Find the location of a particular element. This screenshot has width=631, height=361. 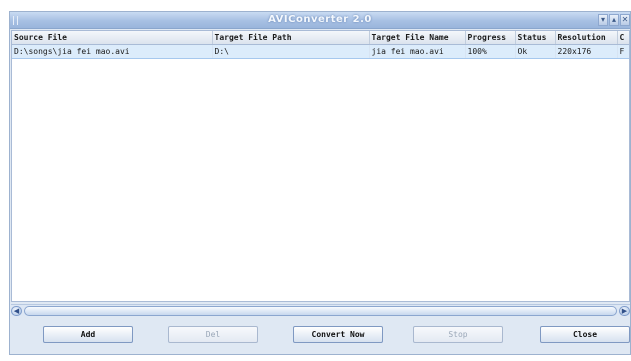

scrollbar-thumb is located at coordinates (320, 311).